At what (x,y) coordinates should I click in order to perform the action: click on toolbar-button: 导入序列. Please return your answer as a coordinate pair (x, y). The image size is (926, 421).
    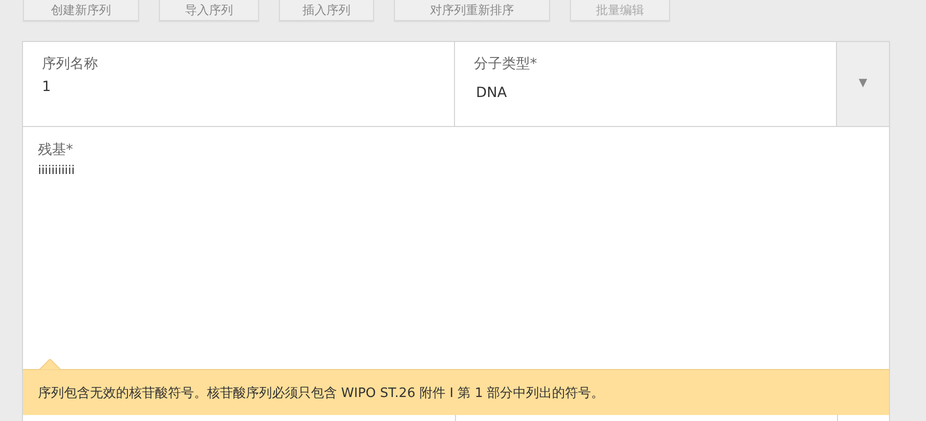
    Looking at the image, I should click on (209, 10).